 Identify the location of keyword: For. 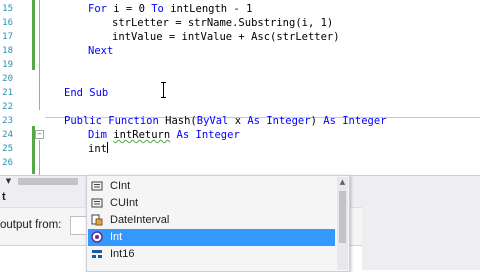
(97, 9).